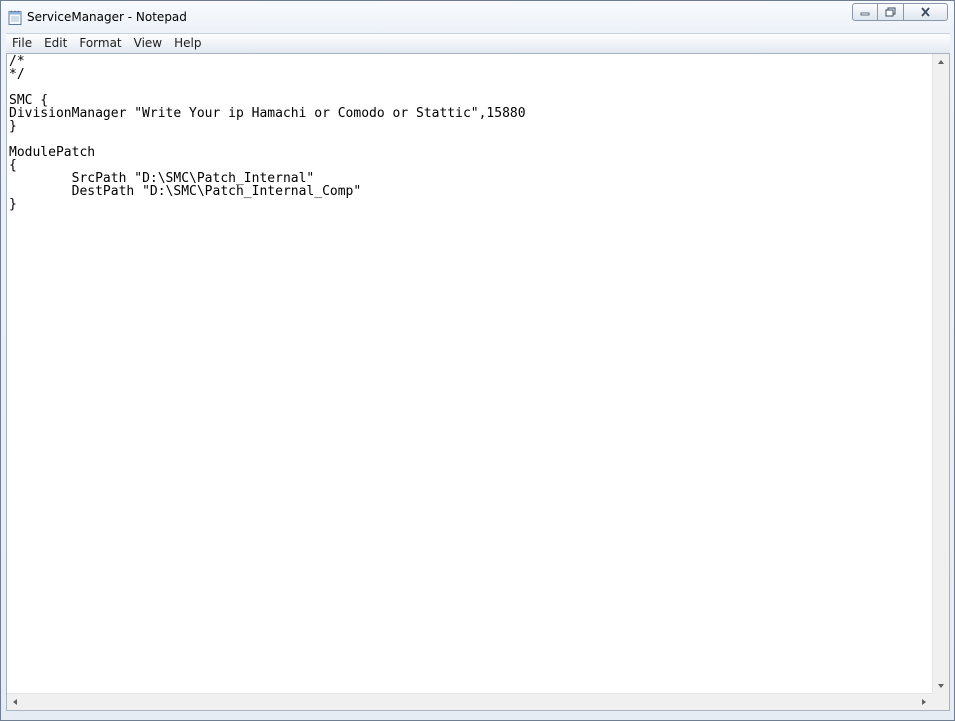 The image size is (955, 721). What do you see at coordinates (22, 43) in the screenshot?
I see `menu-file: File` at bounding box center [22, 43].